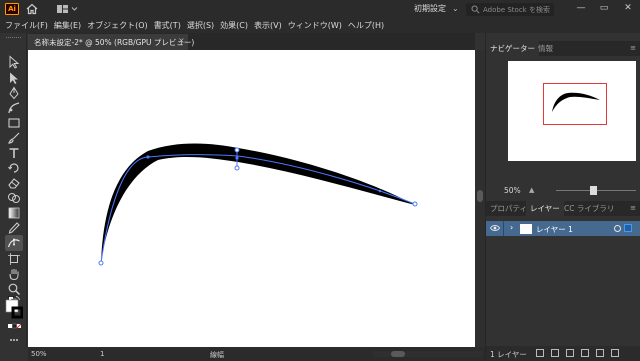  I want to click on menu-file: ファイル(F), so click(26, 25).